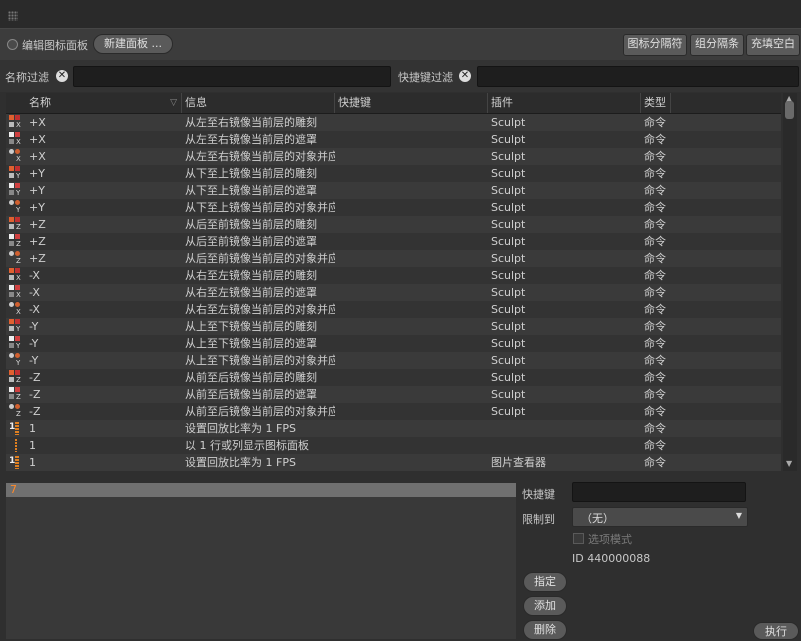 The height and width of the screenshot is (641, 801). Describe the element at coordinates (776, 631) in the screenshot. I see `execute-button: 执行` at that location.